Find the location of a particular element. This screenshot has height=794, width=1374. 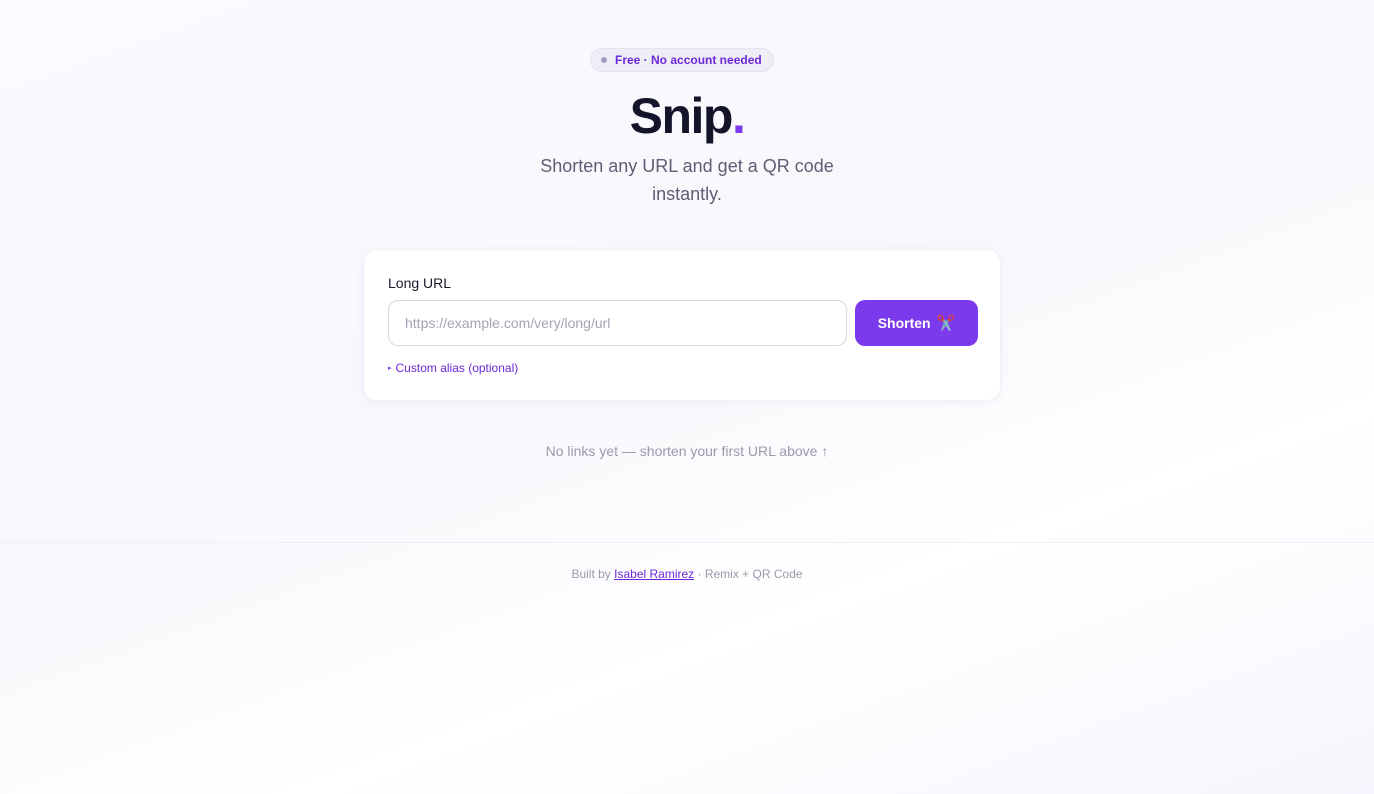

custom-alias-label: Custom alias (optional) is located at coordinates (457, 368).